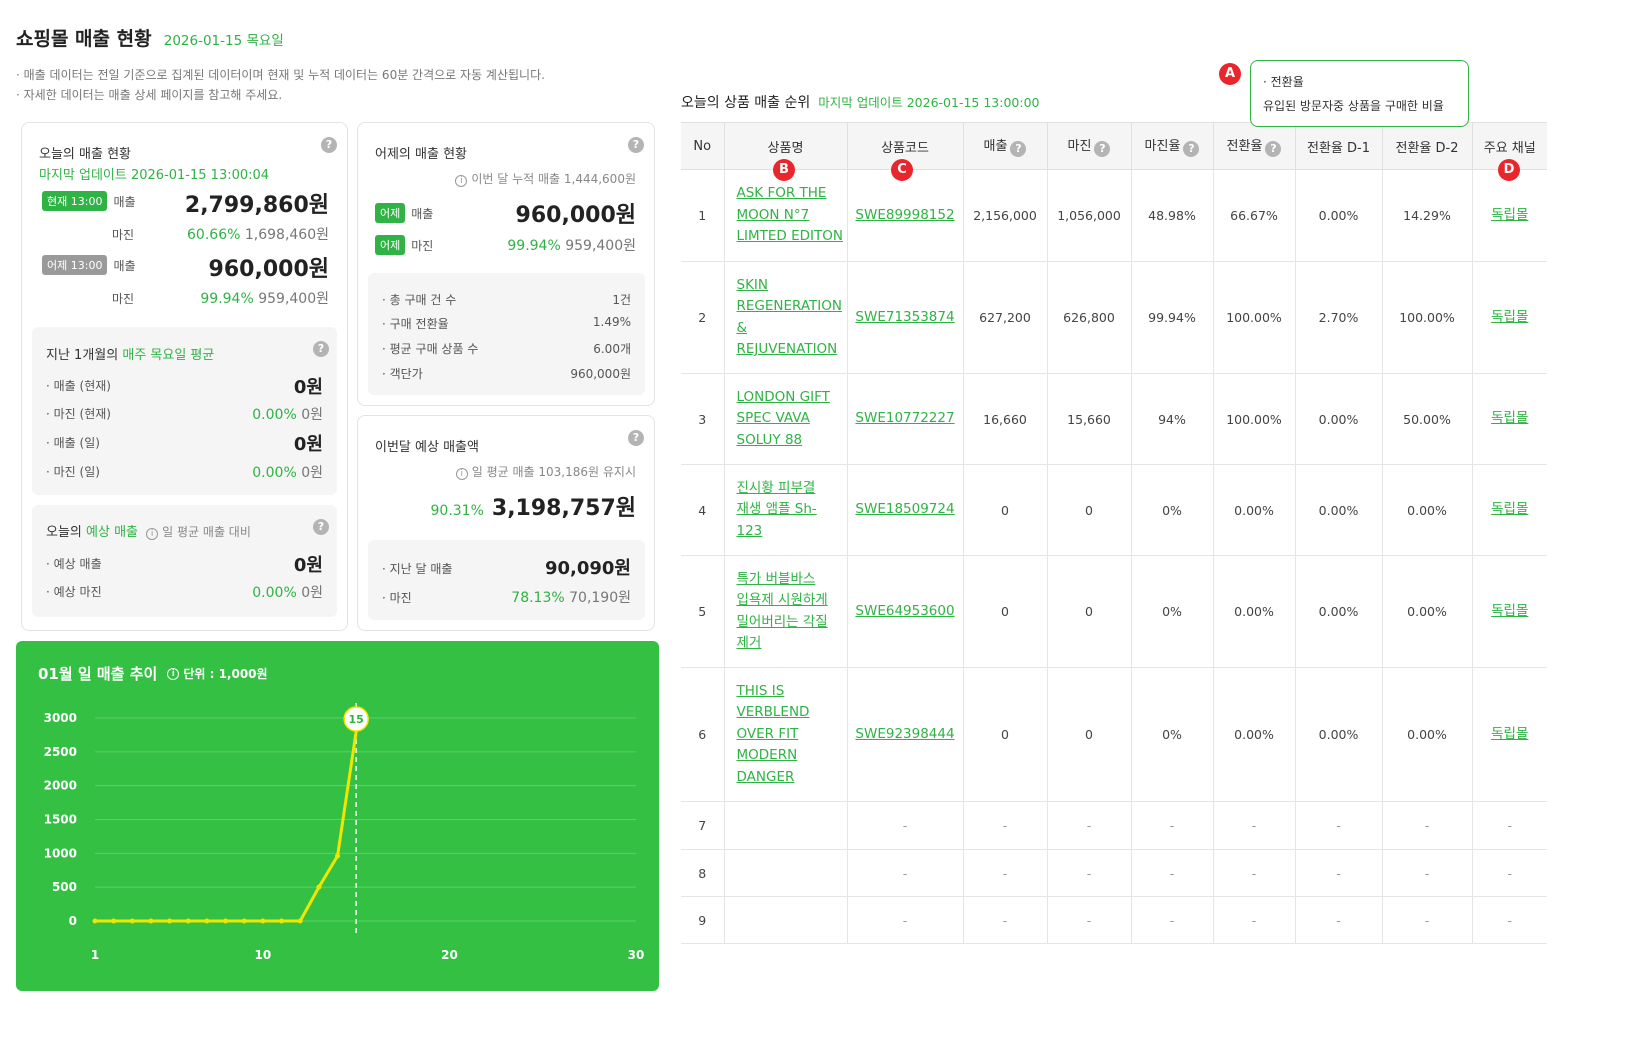 This screenshot has width=1647, height=1041. What do you see at coordinates (792, 398) in the screenshot?
I see `product-name-link: LONDON GIFT` at bounding box center [792, 398].